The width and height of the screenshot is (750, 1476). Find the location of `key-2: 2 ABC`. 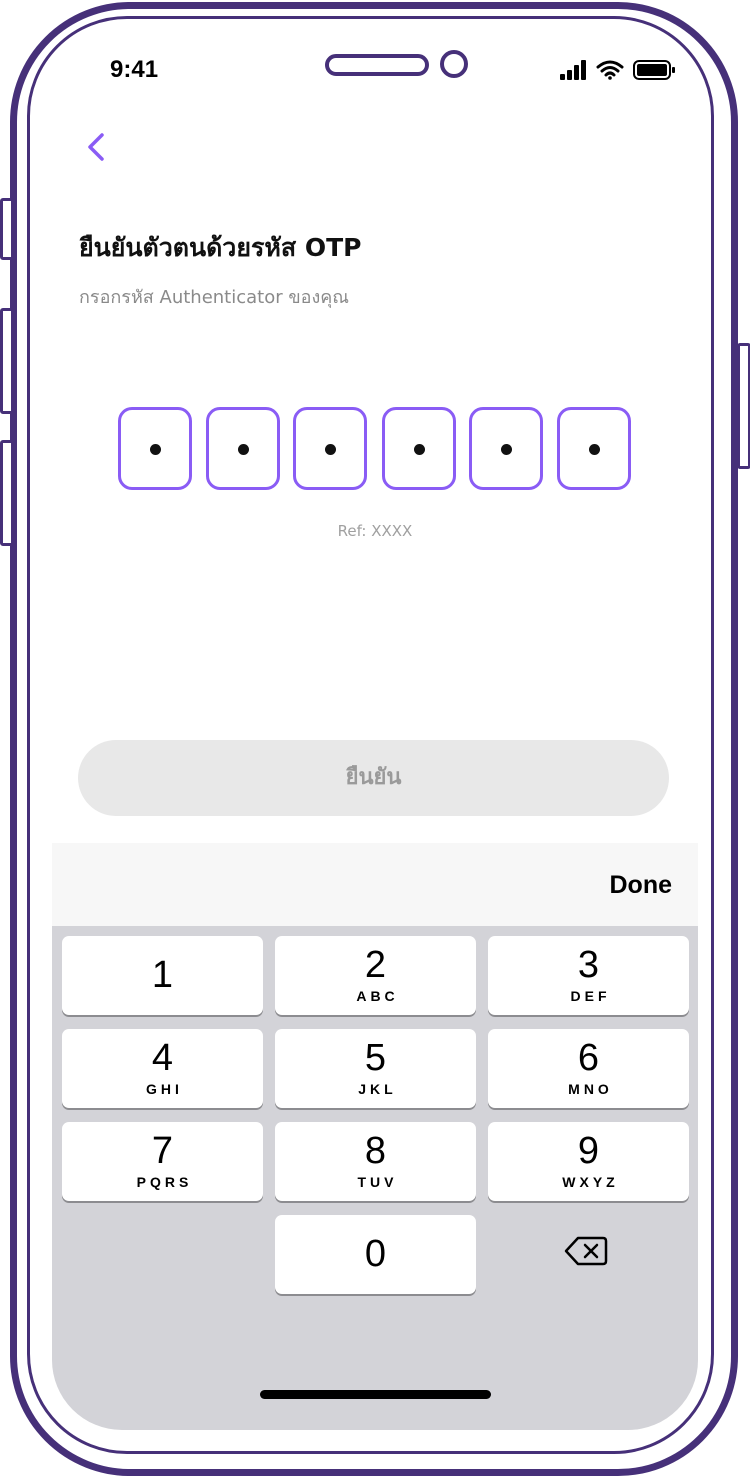

key-2: 2 ABC is located at coordinates (375, 975).